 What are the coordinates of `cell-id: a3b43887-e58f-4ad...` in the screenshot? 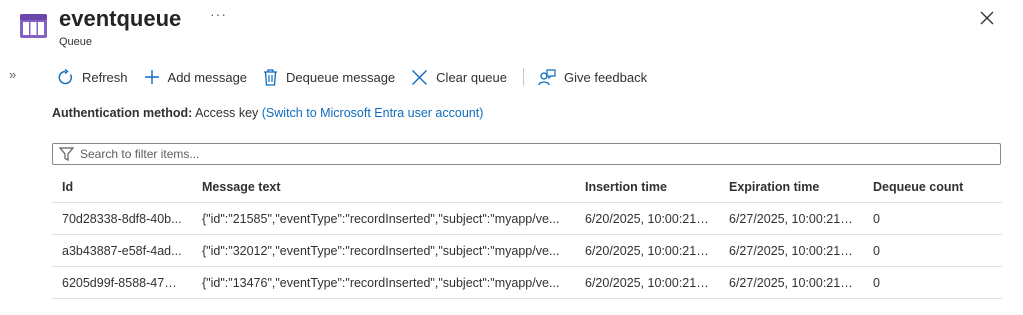 It's located at (122, 250).